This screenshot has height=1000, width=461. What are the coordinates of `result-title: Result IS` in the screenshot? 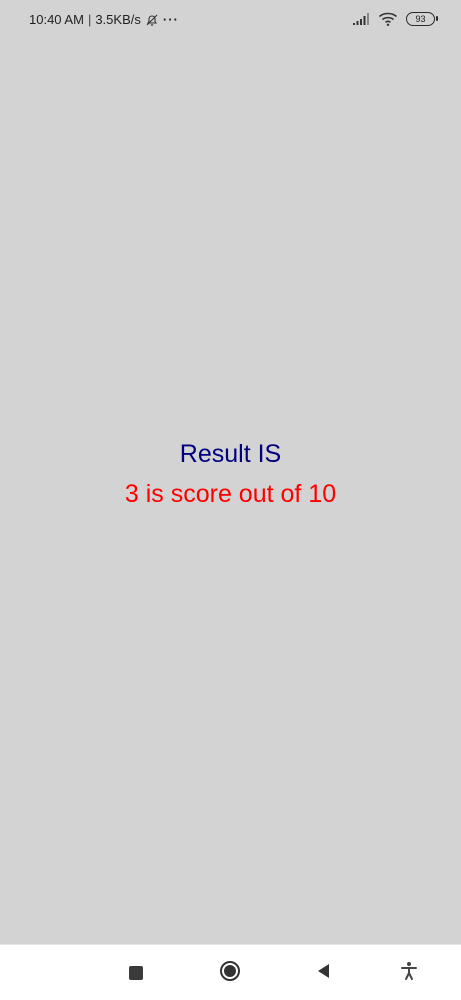 It's located at (230, 454).